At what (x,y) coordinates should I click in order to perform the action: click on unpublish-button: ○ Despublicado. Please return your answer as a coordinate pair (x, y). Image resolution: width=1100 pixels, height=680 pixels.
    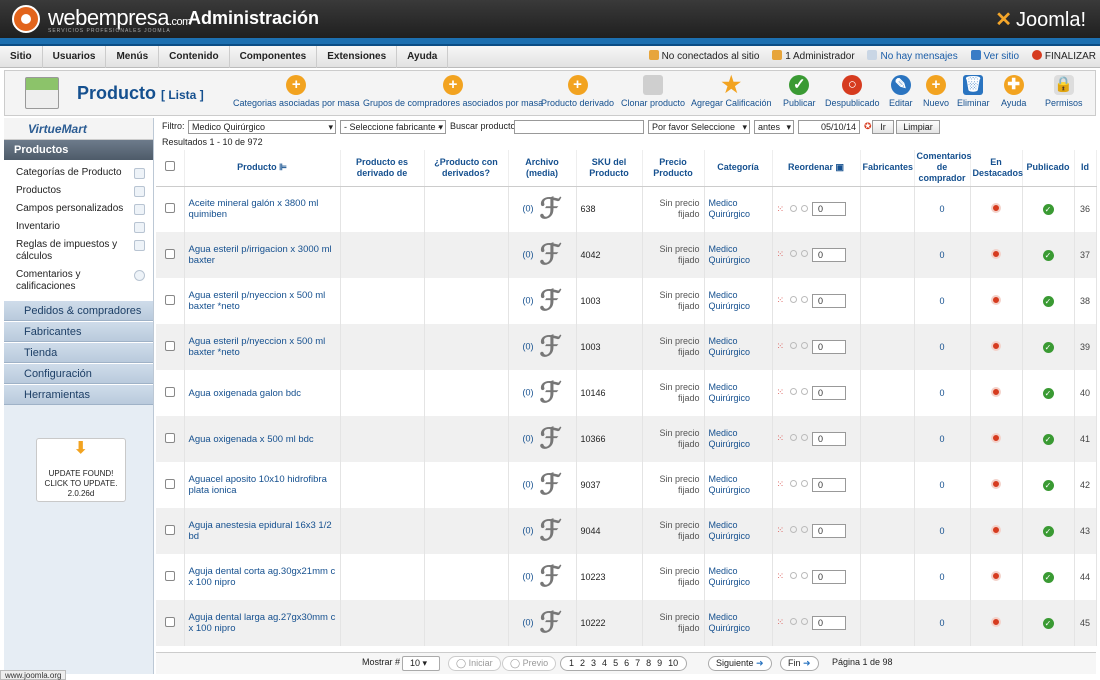
    Looking at the image, I should click on (852, 91).